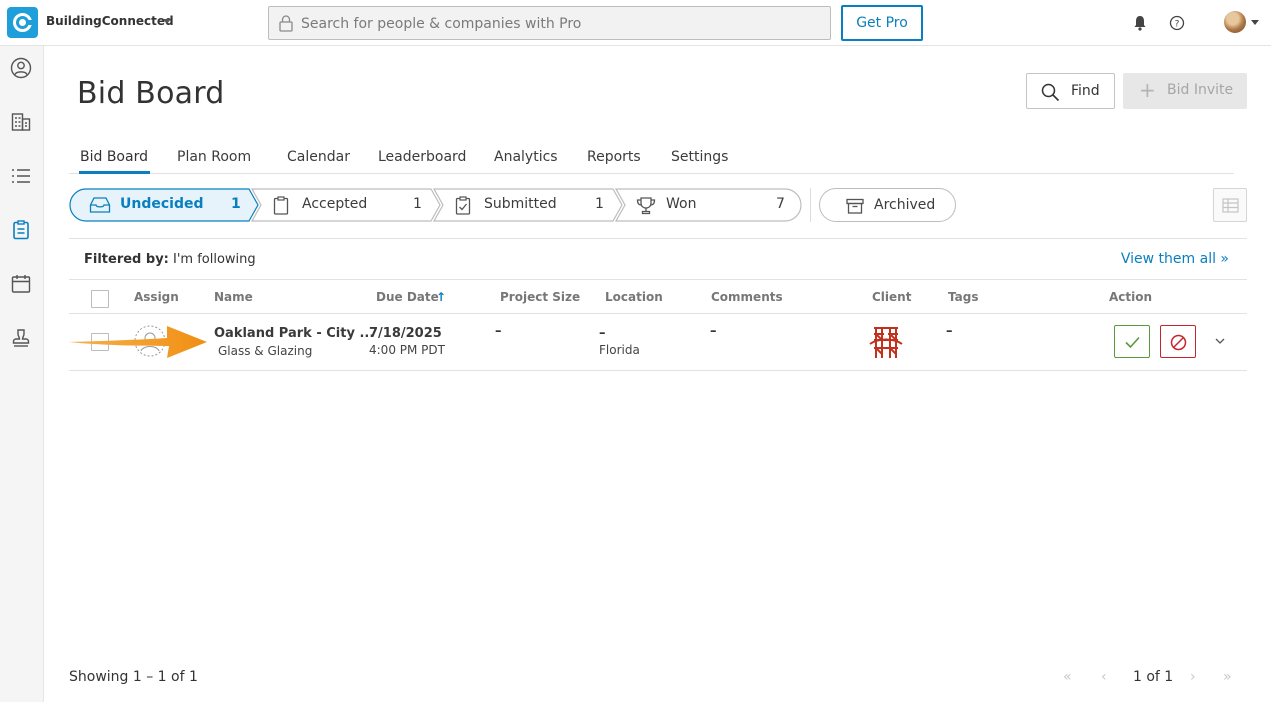 The image size is (1271, 702). What do you see at coordinates (498, 331) in the screenshot?
I see `project-size-value: –` at bounding box center [498, 331].